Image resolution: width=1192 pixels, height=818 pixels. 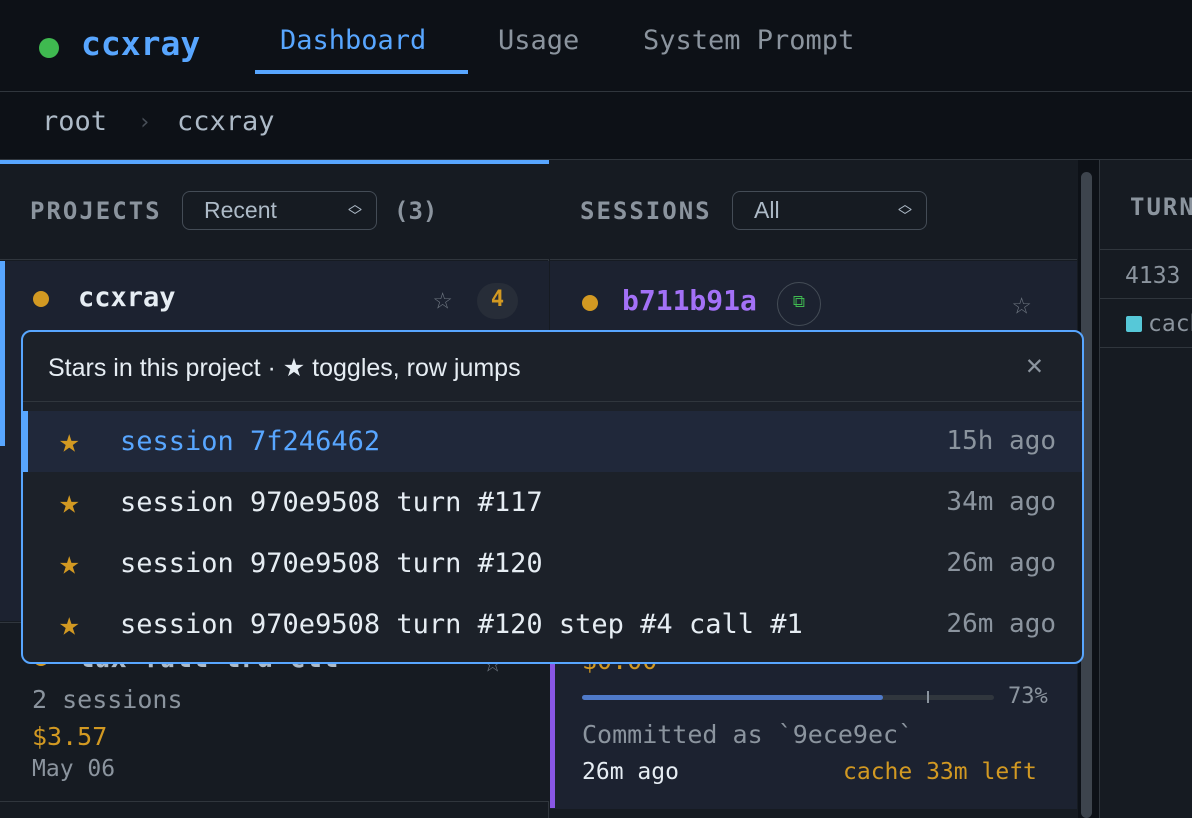 I want to click on context-progress-label: 73%, so click(x=1028, y=696).